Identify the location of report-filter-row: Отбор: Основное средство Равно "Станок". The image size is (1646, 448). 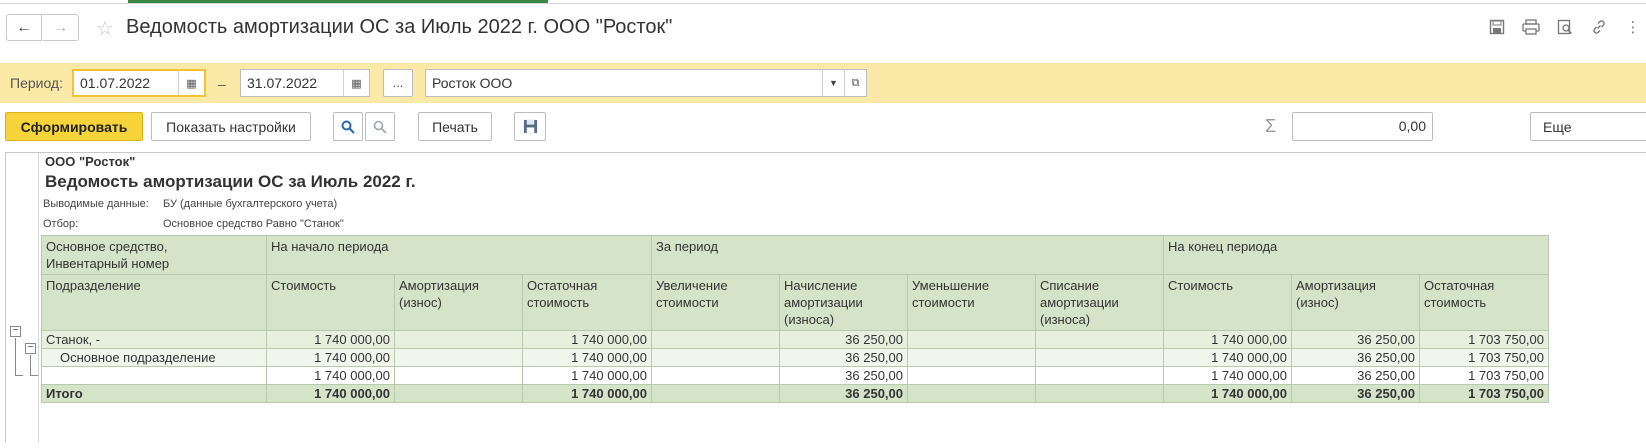
(193, 224).